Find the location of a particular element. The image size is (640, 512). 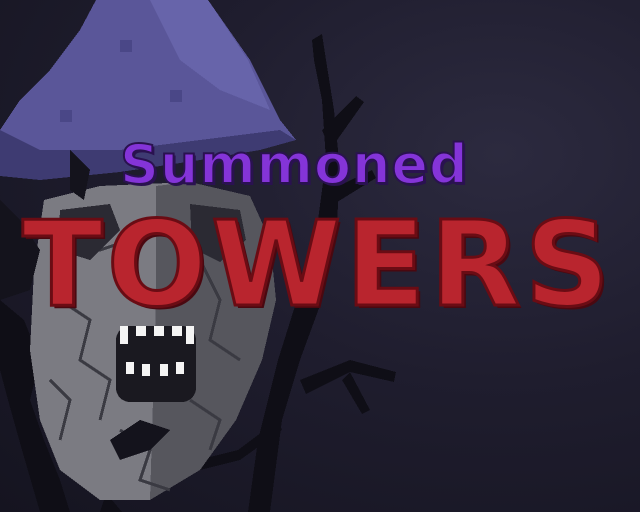

game-subtitle: Summoned is located at coordinates (294, 164).